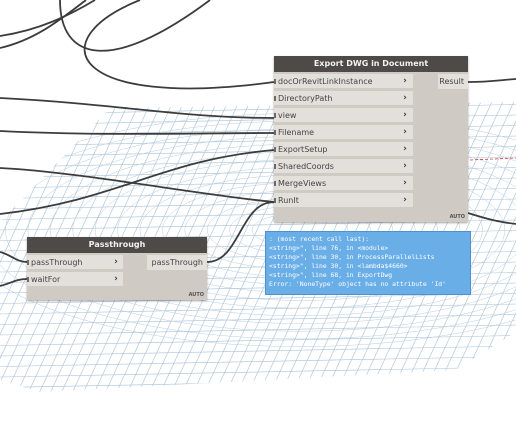 The image size is (516, 425). What do you see at coordinates (338, 265) in the screenshot?
I see `error-line: <string>", line 30, in <lambda$4660>` at bounding box center [338, 265].